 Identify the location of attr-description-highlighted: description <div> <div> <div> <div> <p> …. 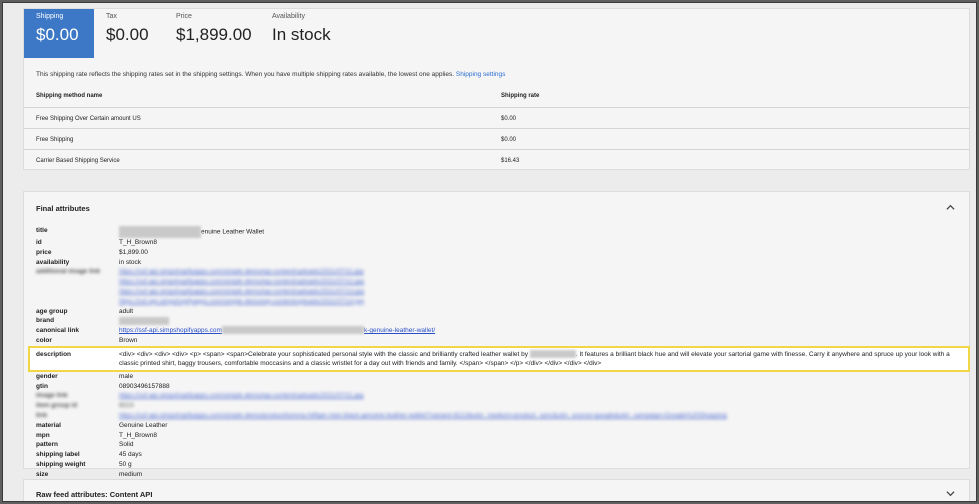
(499, 358).